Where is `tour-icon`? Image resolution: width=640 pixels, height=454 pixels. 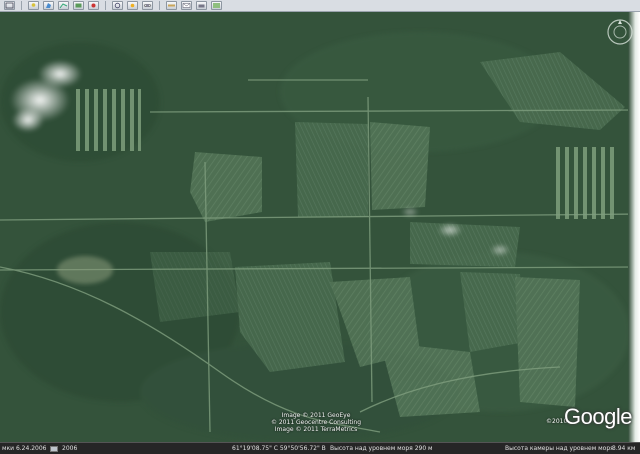
tour-icon is located at coordinates (93, 5).